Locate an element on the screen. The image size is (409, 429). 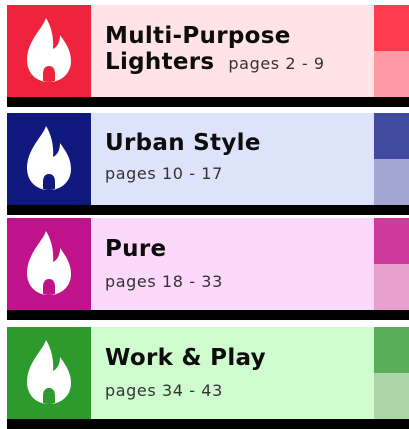
section-title: Multi-Purpose Lighters pages 2 - 9 is located at coordinates (215, 49).